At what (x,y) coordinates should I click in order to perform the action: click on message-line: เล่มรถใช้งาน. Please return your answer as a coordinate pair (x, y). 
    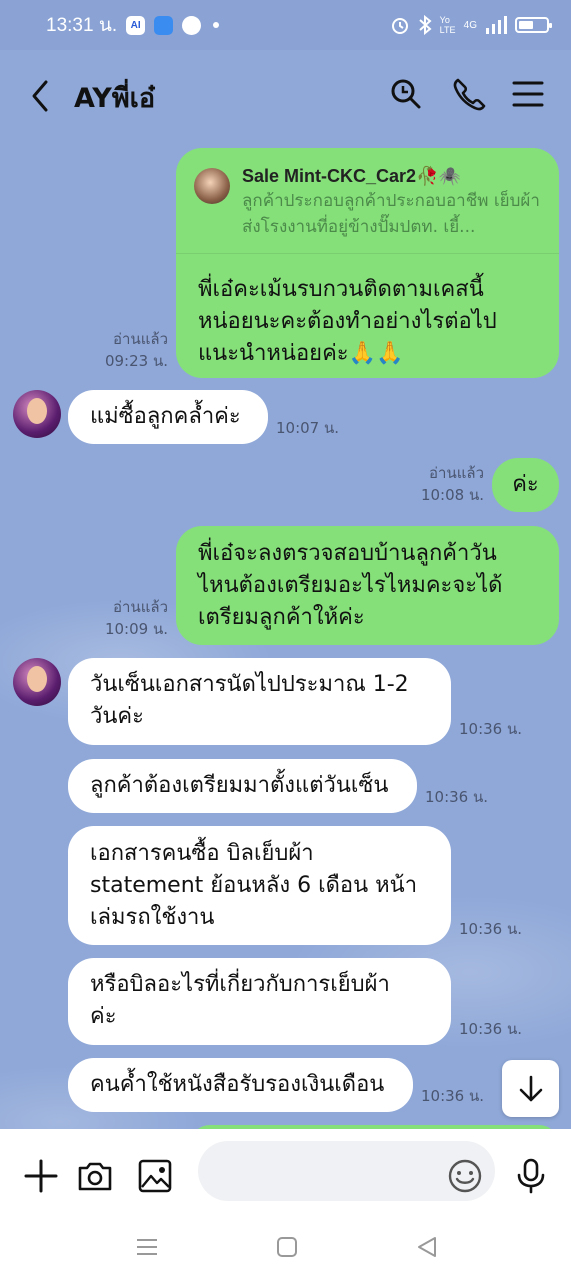
    Looking at the image, I should click on (152, 917).